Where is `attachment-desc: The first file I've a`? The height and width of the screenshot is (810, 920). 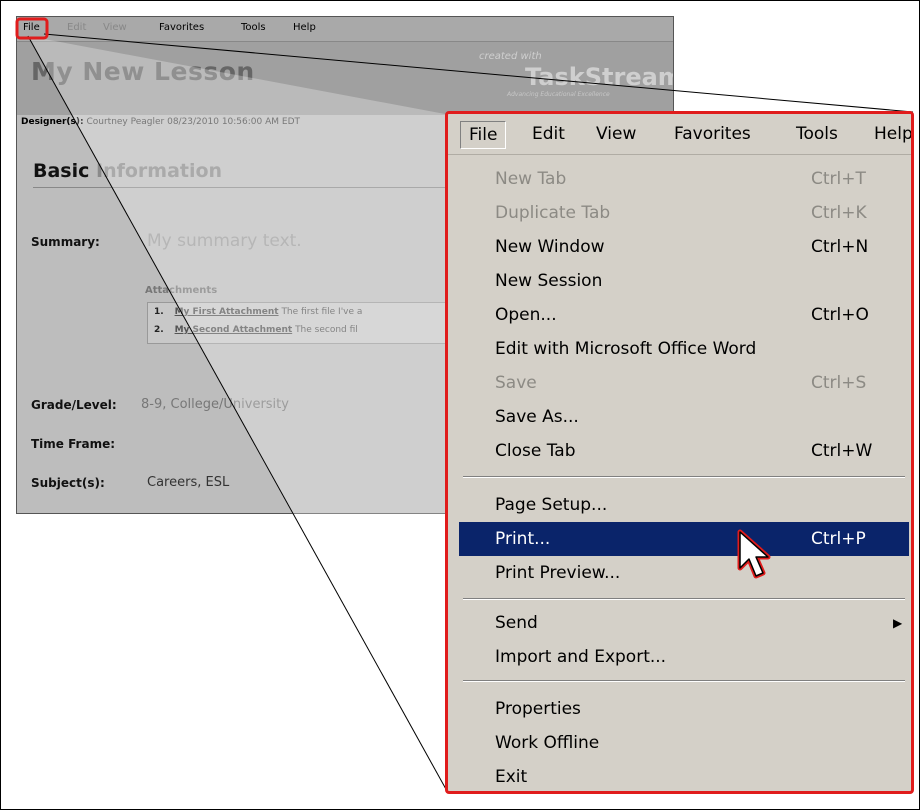
attachment-desc: The first file I've a is located at coordinates (322, 312).